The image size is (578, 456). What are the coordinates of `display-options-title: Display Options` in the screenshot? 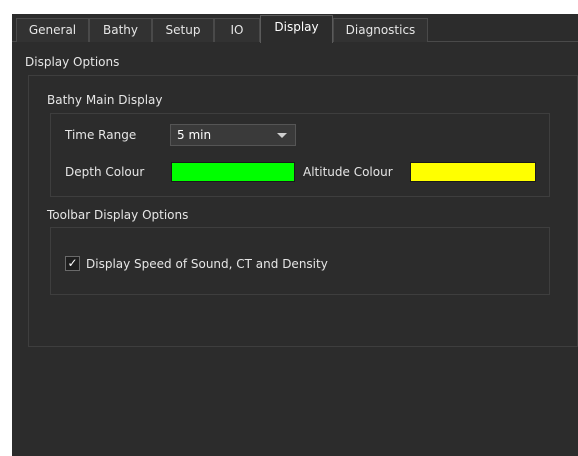 It's located at (72, 62).